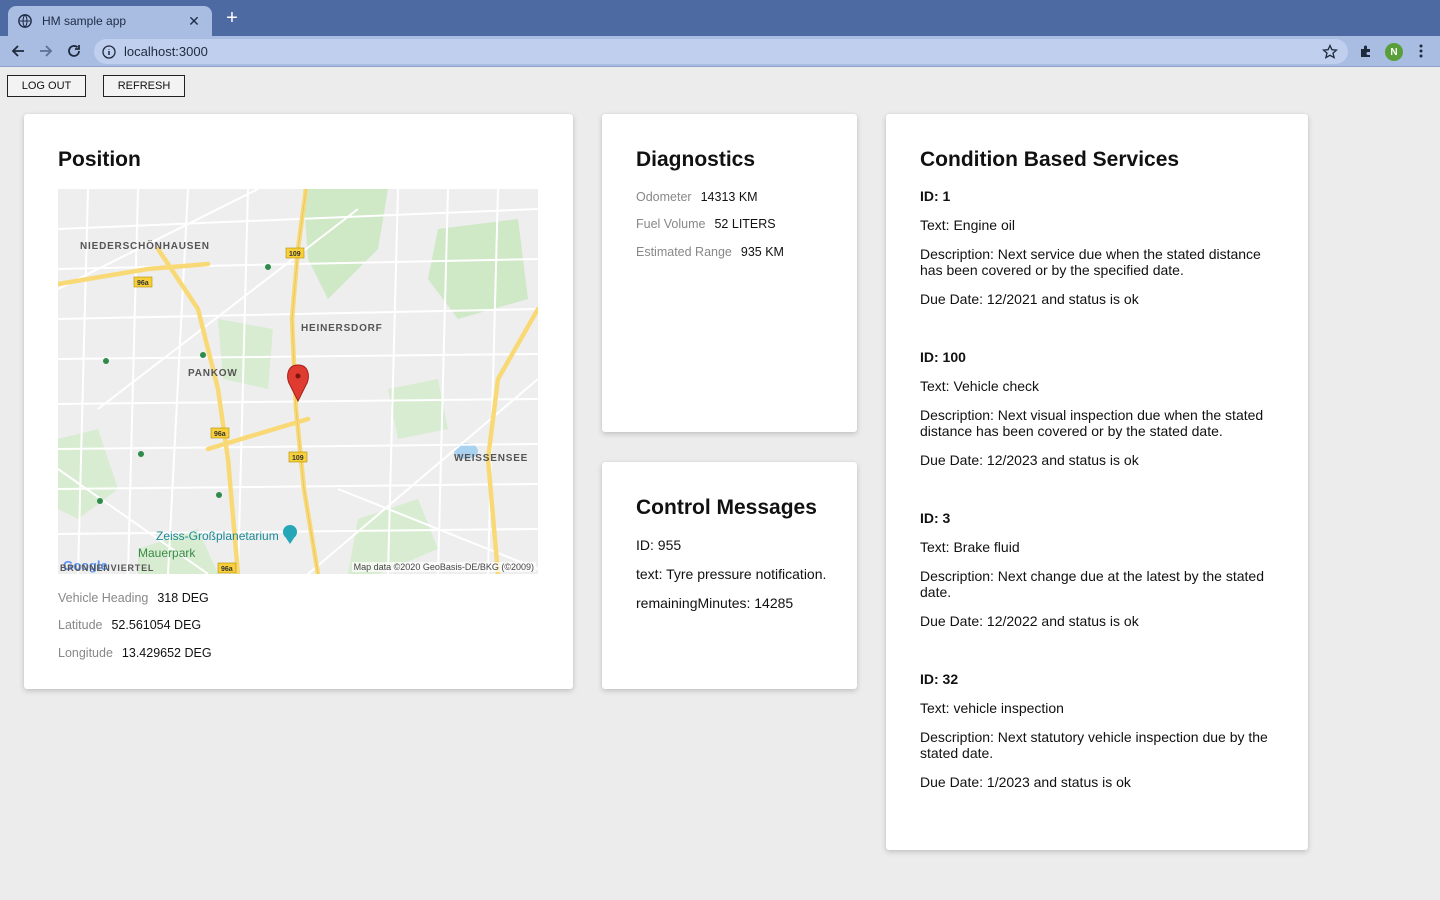 The image size is (1440, 900). What do you see at coordinates (1330, 51) in the screenshot?
I see `bookmark-star-icon` at bounding box center [1330, 51].